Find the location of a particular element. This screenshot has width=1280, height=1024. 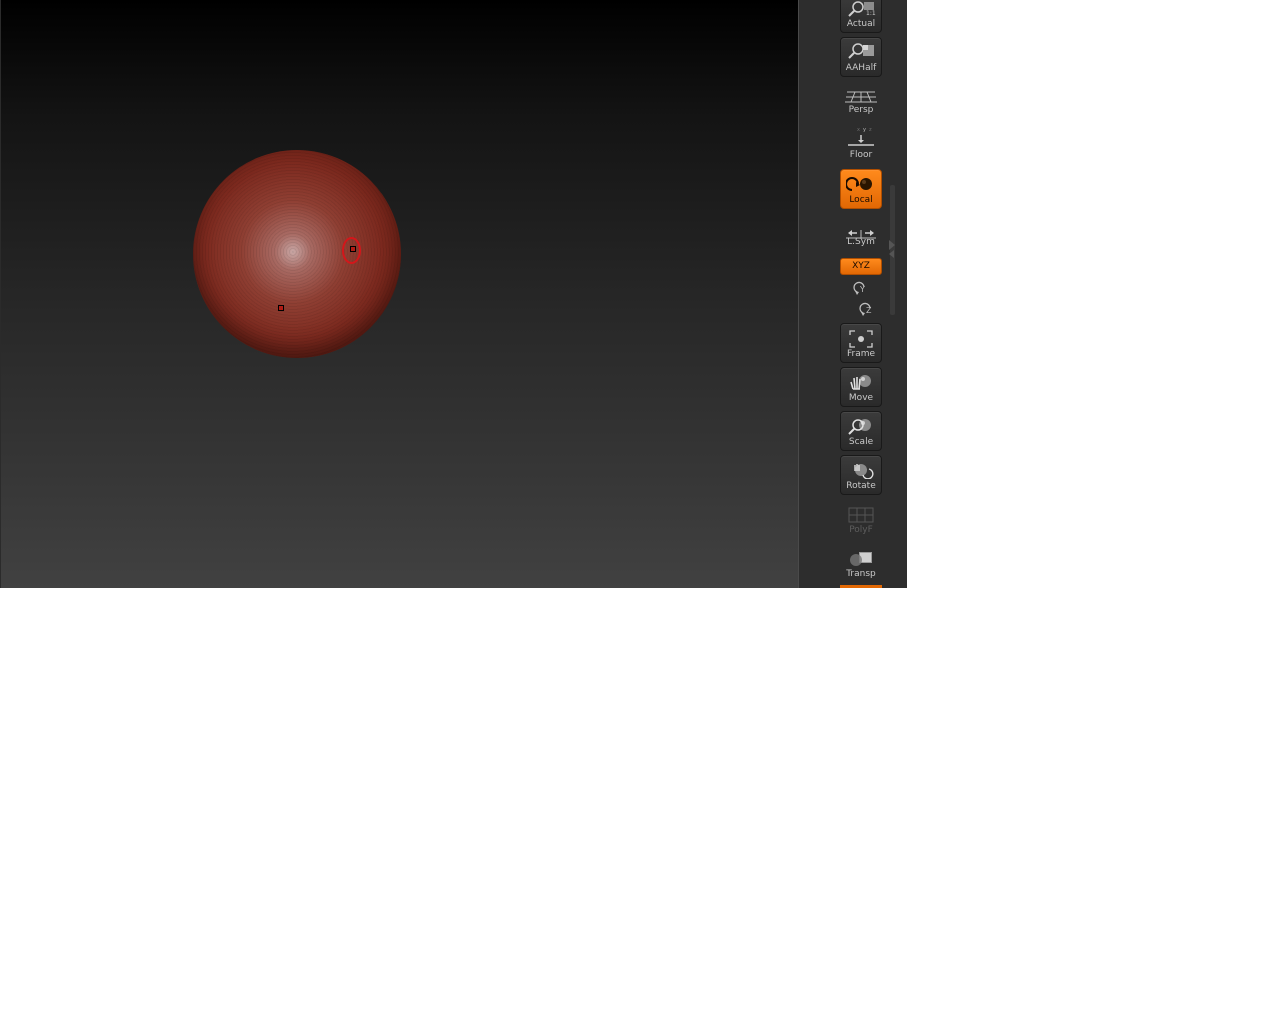

frame-label: Frame is located at coordinates (861, 354).